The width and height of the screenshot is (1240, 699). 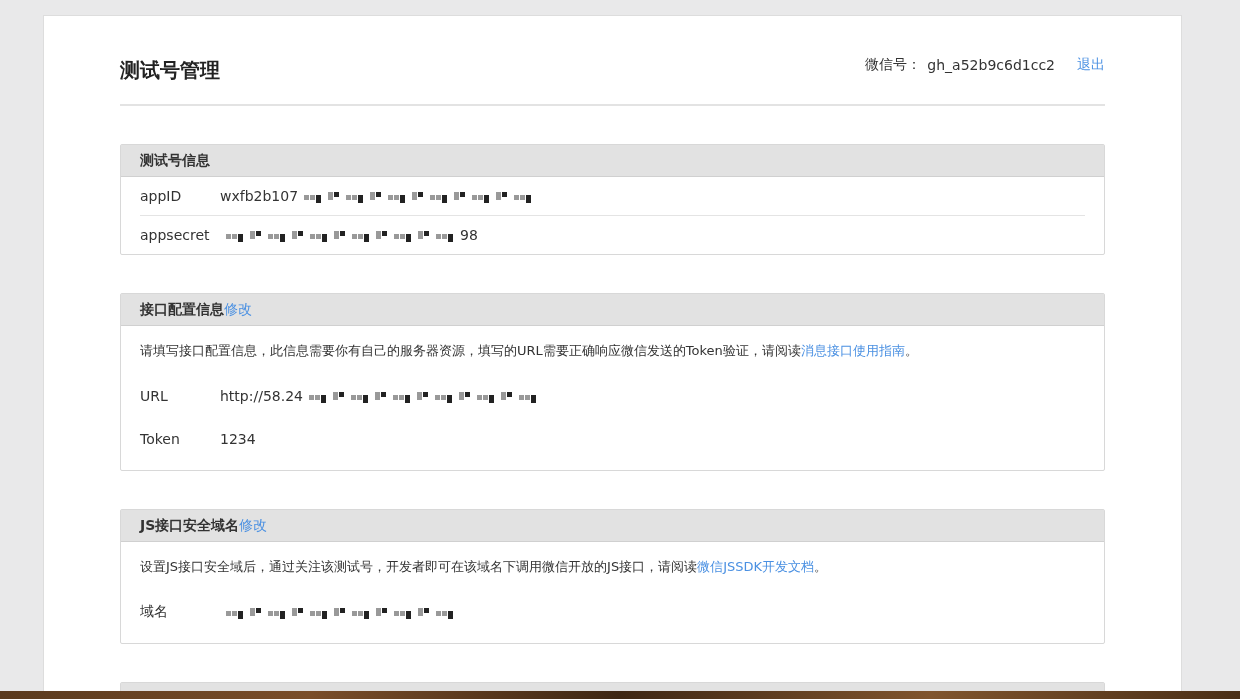 I want to click on field-value: 98, so click(x=469, y=235).